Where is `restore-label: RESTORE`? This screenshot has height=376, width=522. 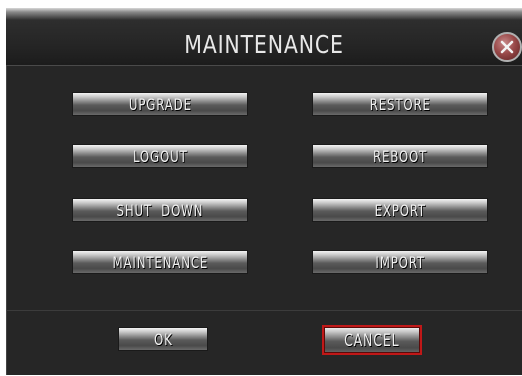 restore-label: RESTORE is located at coordinates (400, 104).